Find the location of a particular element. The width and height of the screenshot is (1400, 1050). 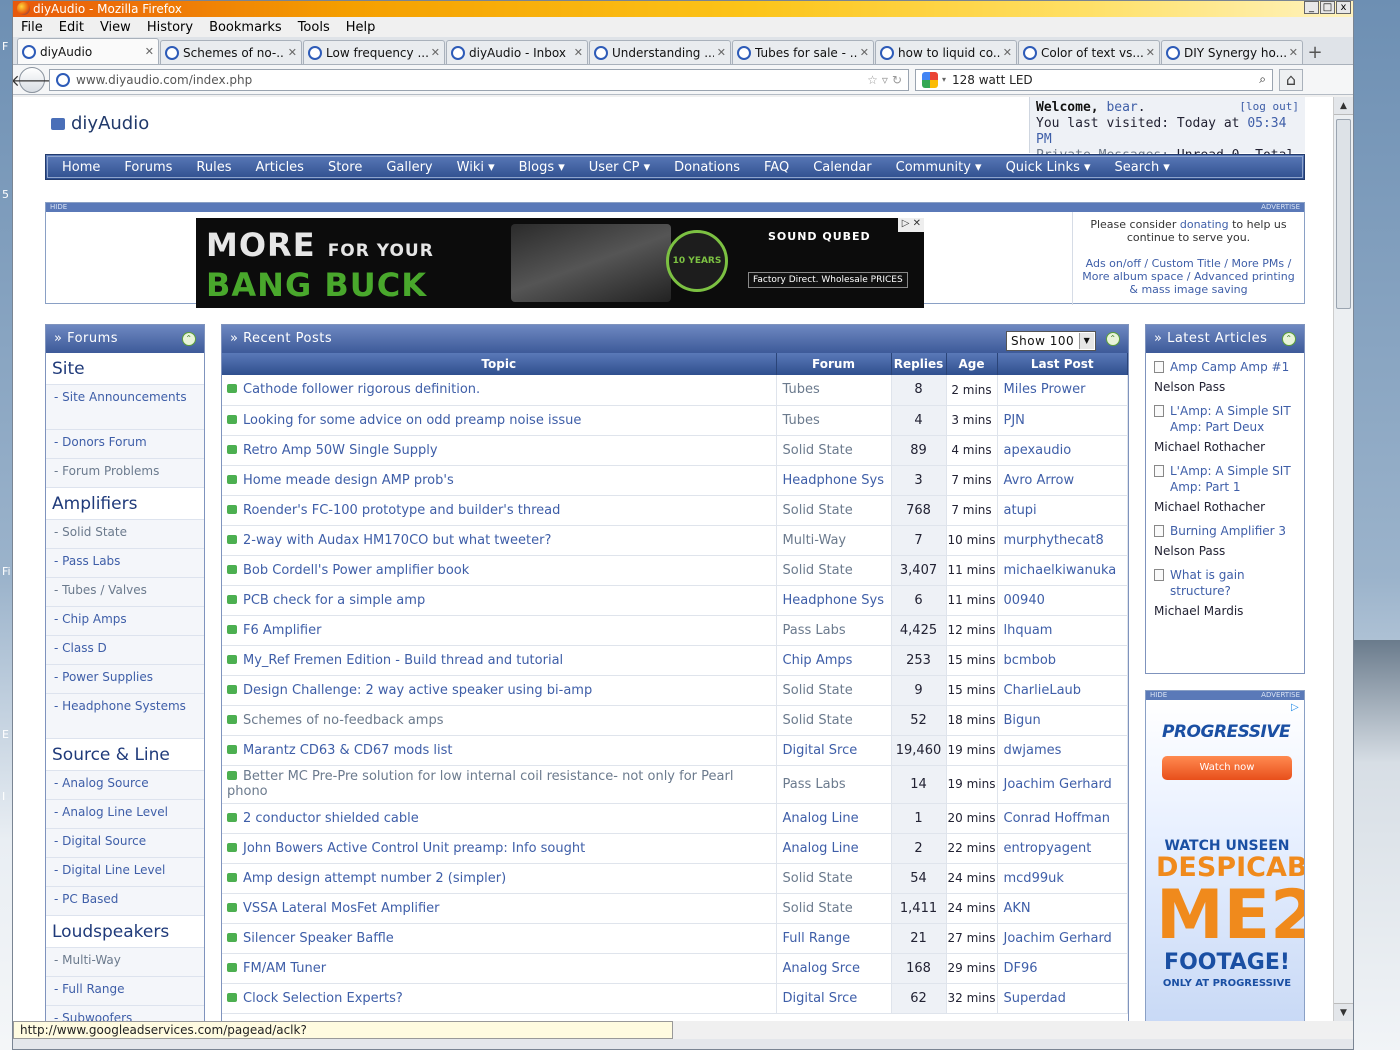

last-poster-link-text: michaelkiwanuka is located at coordinates (1060, 570).